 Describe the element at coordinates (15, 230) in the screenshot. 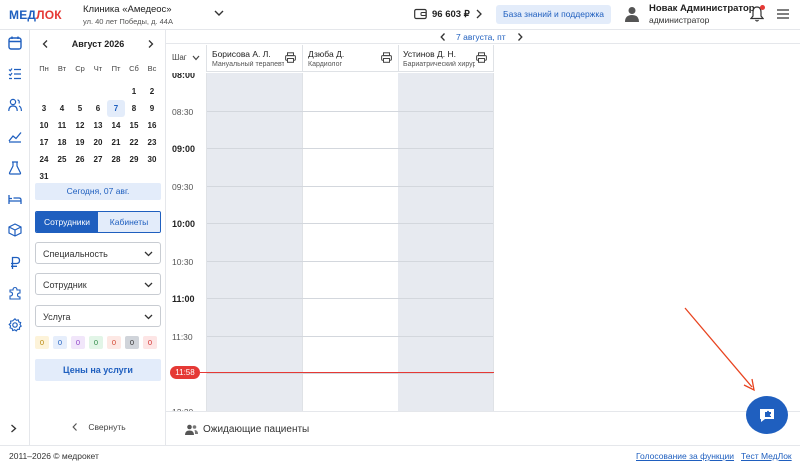

I see `warehouse-box-icon` at that location.